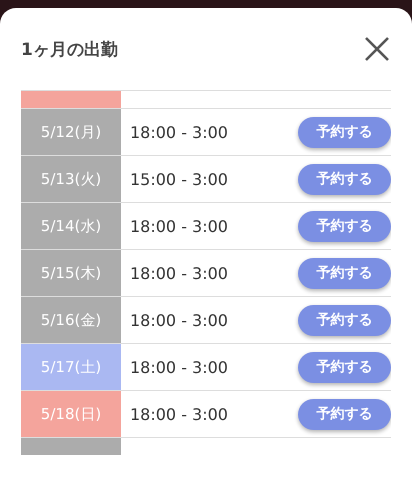  Describe the element at coordinates (377, 49) in the screenshot. I see `close-icon` at that location.